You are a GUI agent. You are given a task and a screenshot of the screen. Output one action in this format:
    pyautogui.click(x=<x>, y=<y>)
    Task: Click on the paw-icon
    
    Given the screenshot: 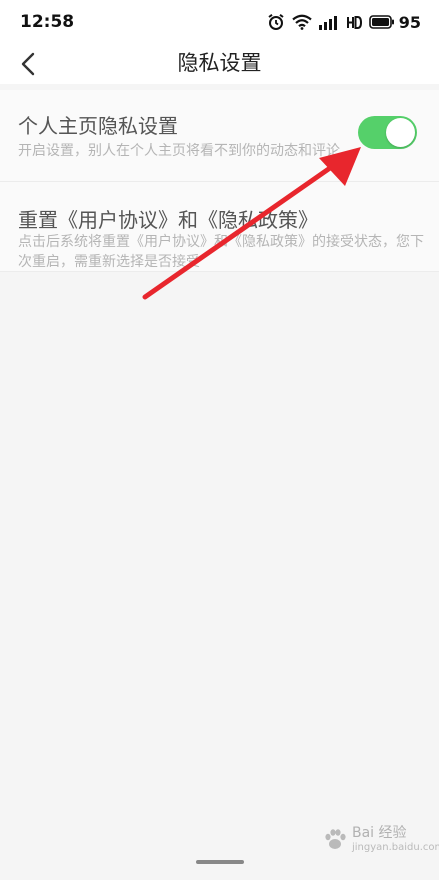 What is the action you would take?
    pyautogui.click(x=335, y=838)
    